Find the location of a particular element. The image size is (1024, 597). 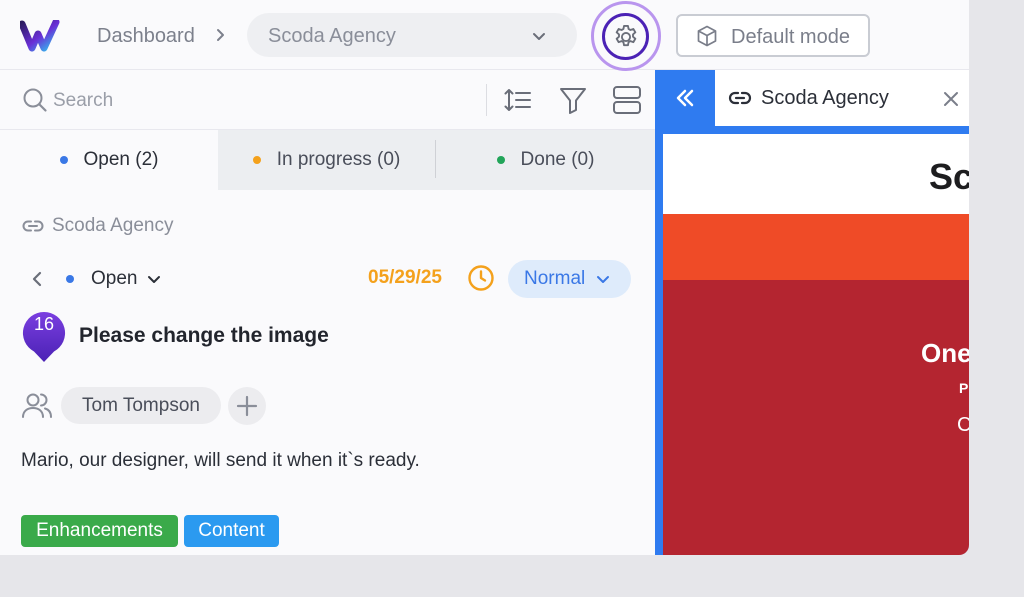

project-link-label: Scoda Agency is located at coordinates (113, 225).